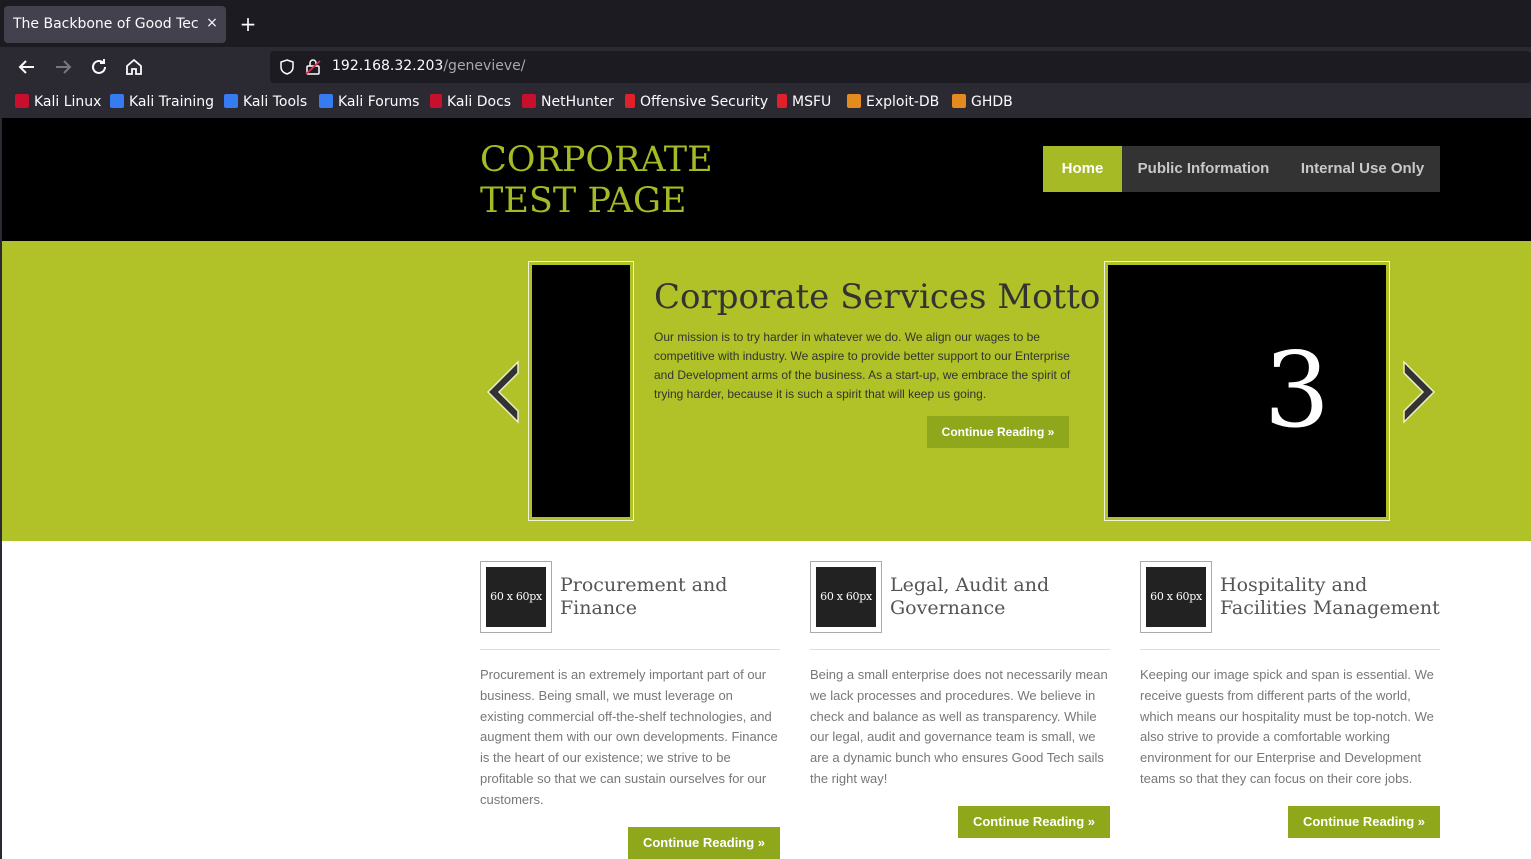  I want to click on logo-line-1: CORPORATE, so click(596, 160).